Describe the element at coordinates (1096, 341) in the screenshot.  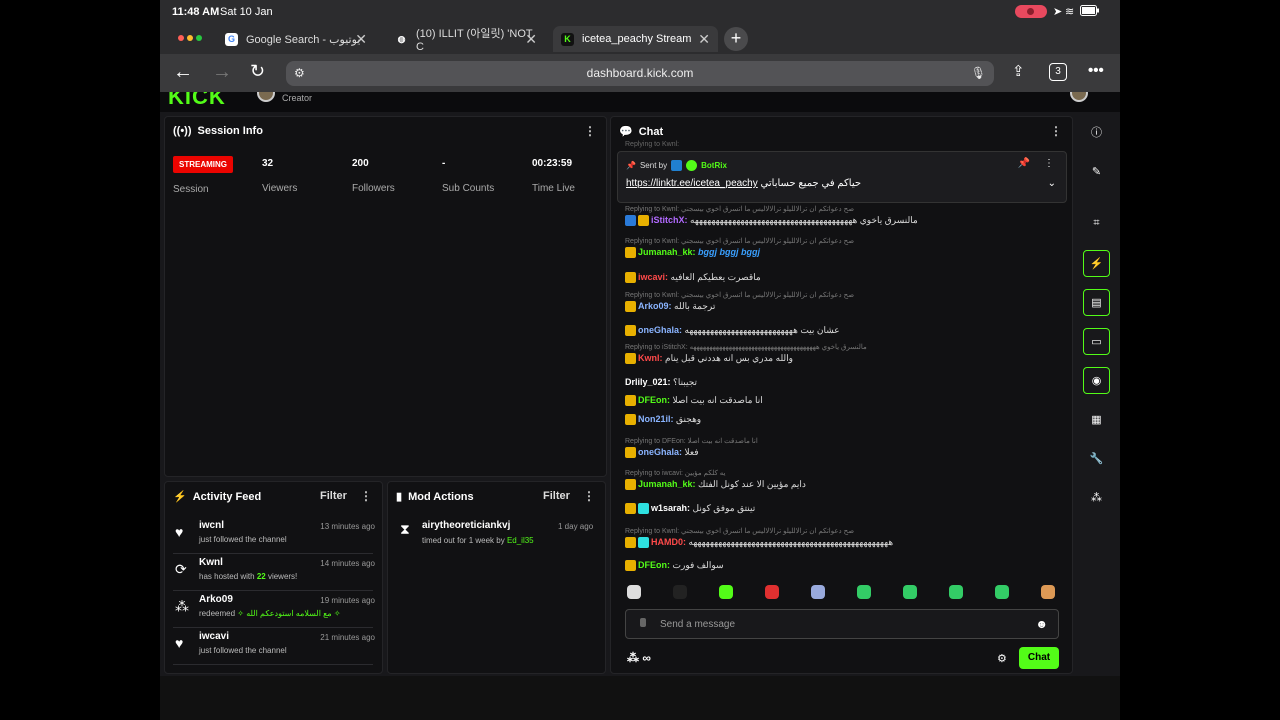
I see `chat-icon: ▭` at that location.